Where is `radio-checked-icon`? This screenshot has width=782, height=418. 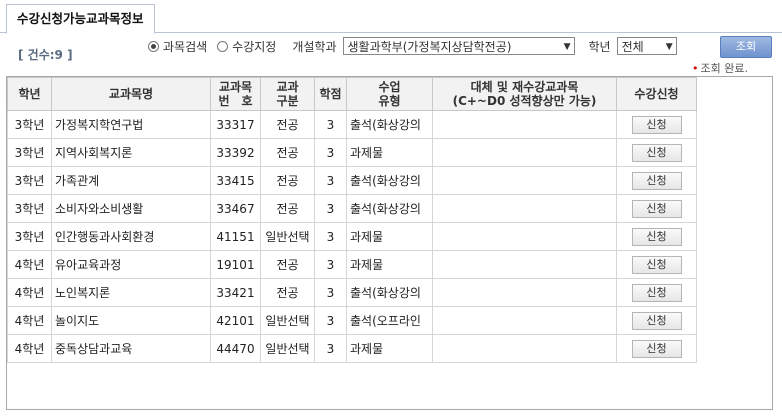 radio-checked-icon is located at coordinates (153, 46).